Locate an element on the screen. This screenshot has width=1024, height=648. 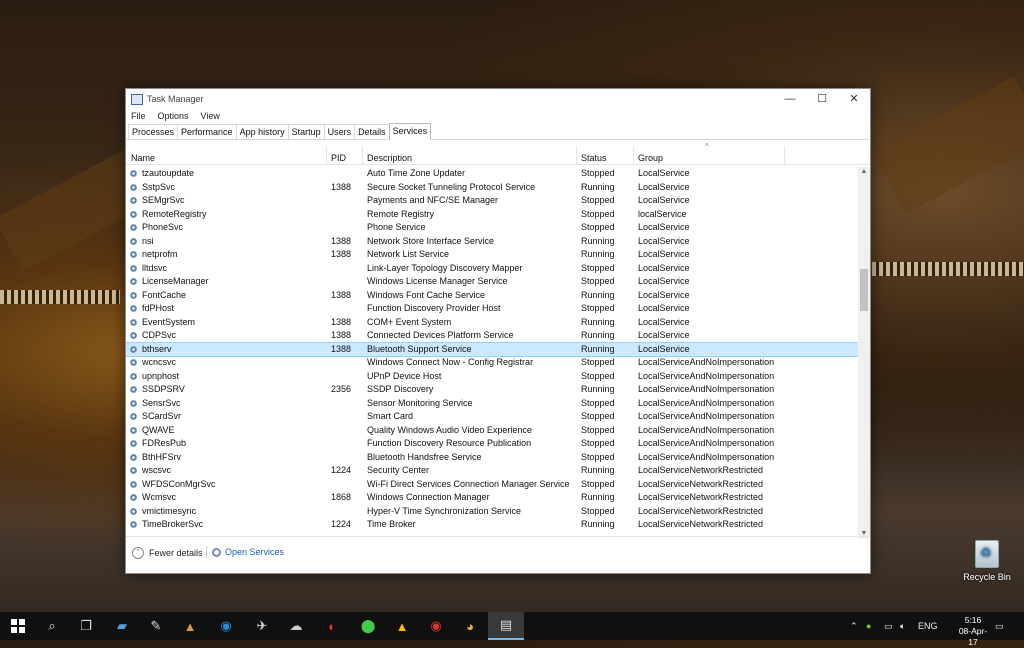
task-view-button: ❐ is located at coordinates (86, 626).